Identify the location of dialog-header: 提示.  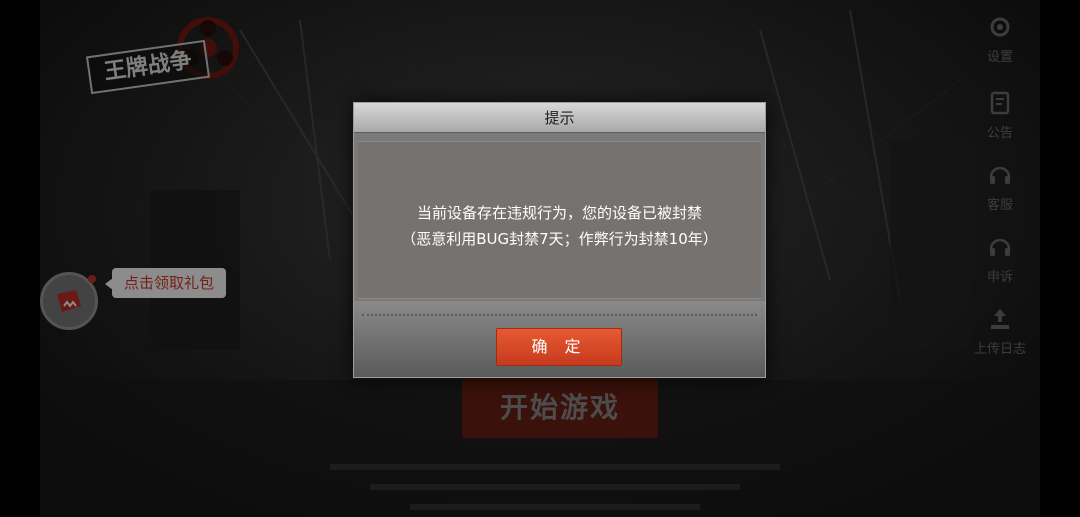
(559, 118).